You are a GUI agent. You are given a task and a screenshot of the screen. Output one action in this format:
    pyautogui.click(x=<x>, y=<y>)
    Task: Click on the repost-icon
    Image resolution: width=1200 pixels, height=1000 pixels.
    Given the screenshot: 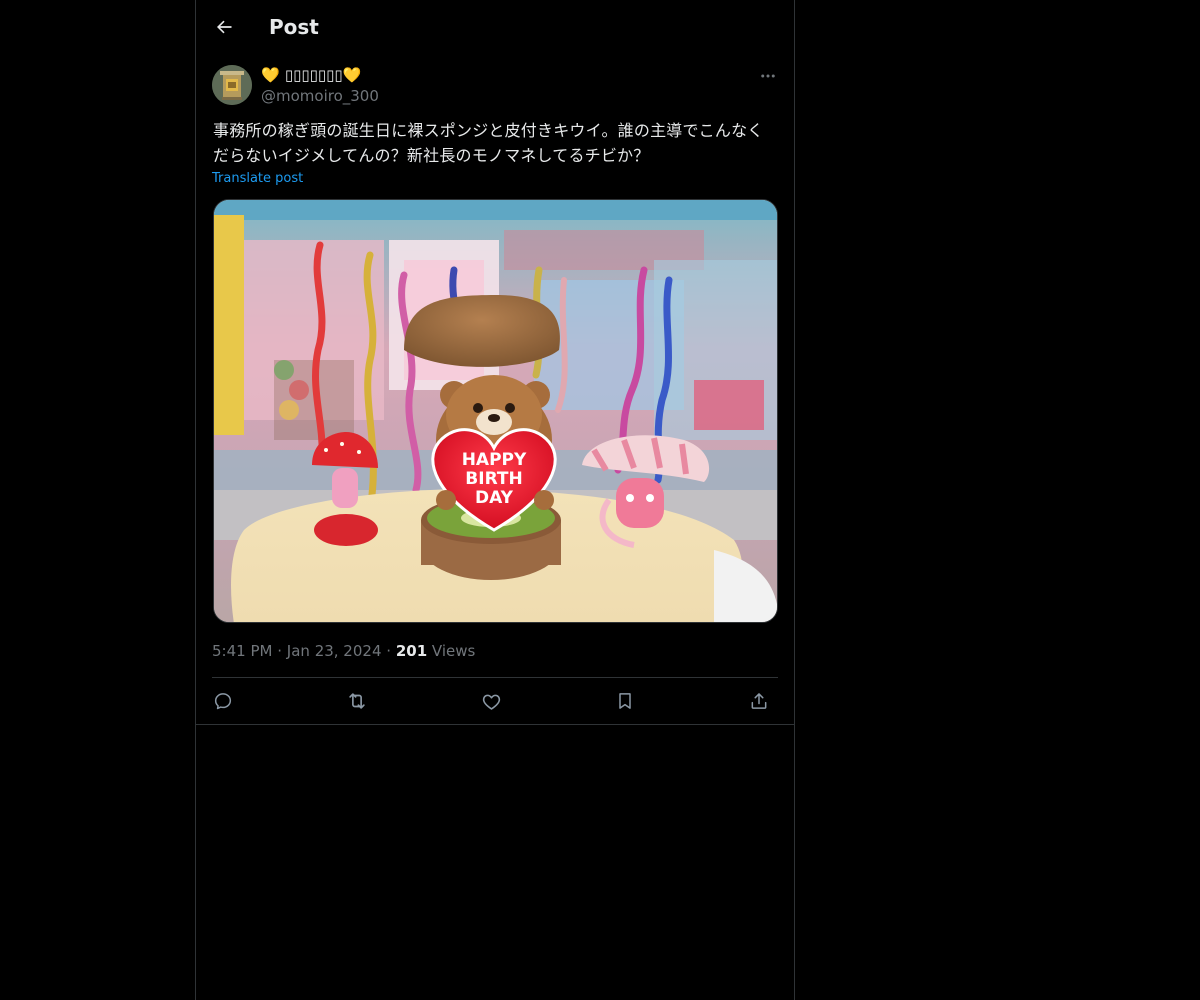 What is the action you would take?
    pyautogui.click(x=357, y=701)
    